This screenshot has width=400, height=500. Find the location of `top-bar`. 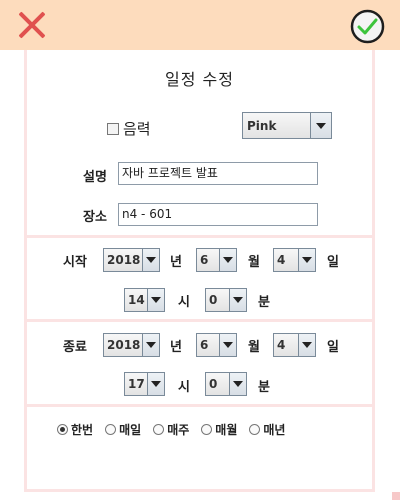

top-bar is located at coordinates (200, 25).